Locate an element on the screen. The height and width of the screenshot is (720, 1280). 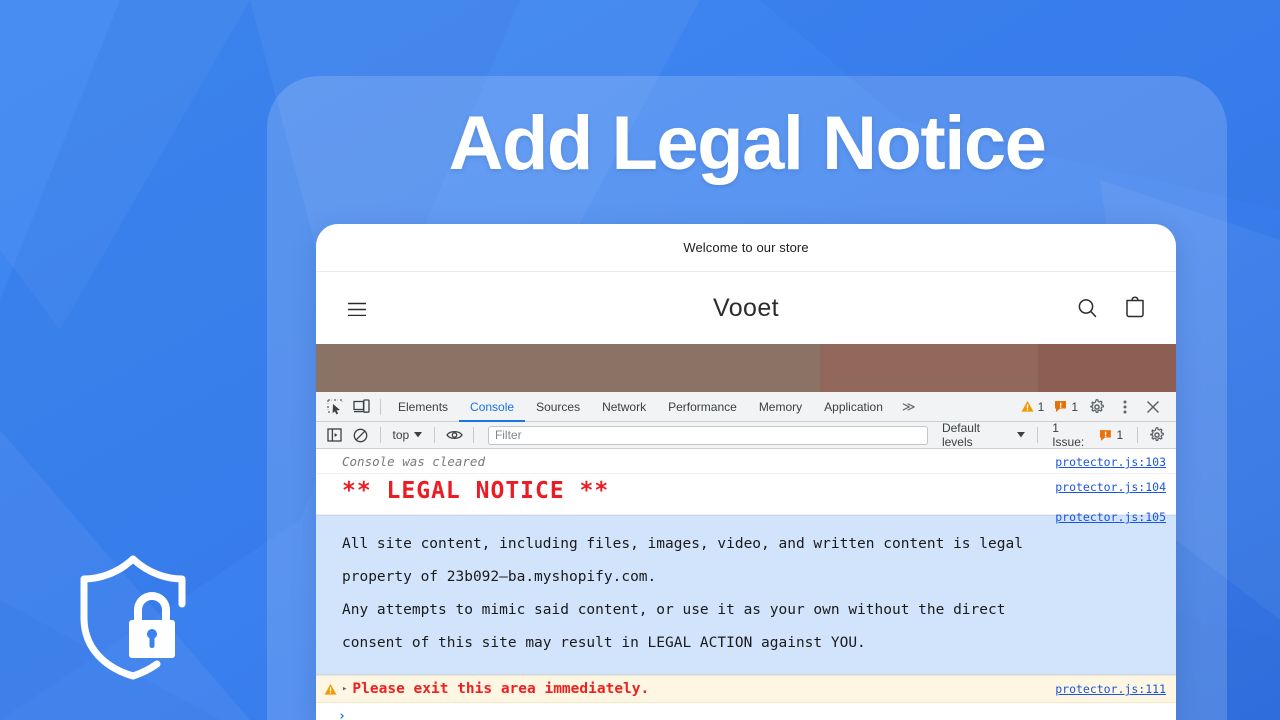
console-filter-bar: top Filter Default levels 1 Issue: 1 is located at coordinates (746, 435).